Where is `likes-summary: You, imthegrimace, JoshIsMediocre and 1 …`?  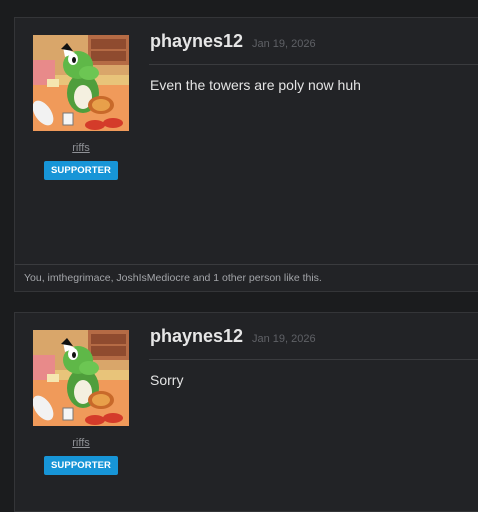 likes-summary: You, imthegrimace, JoshIsMediocre and 1 … is located at coordinates (246, 277).